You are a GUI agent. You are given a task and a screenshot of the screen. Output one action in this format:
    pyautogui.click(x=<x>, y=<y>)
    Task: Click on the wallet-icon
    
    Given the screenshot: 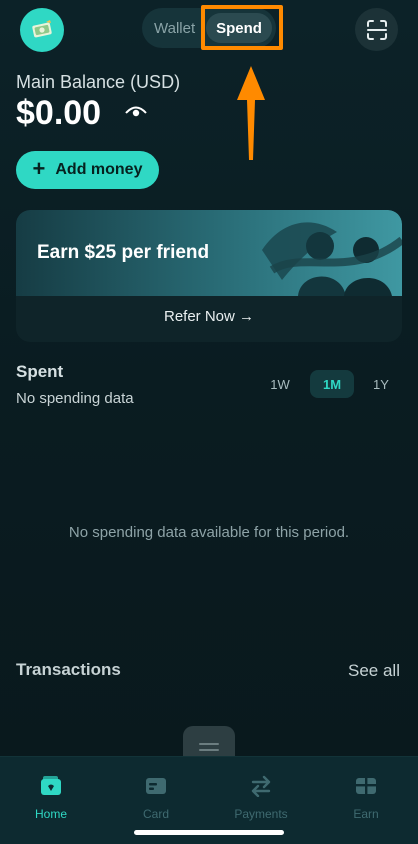 What is the action you would take?
    pyautogui.click(x=51, y=785)
    